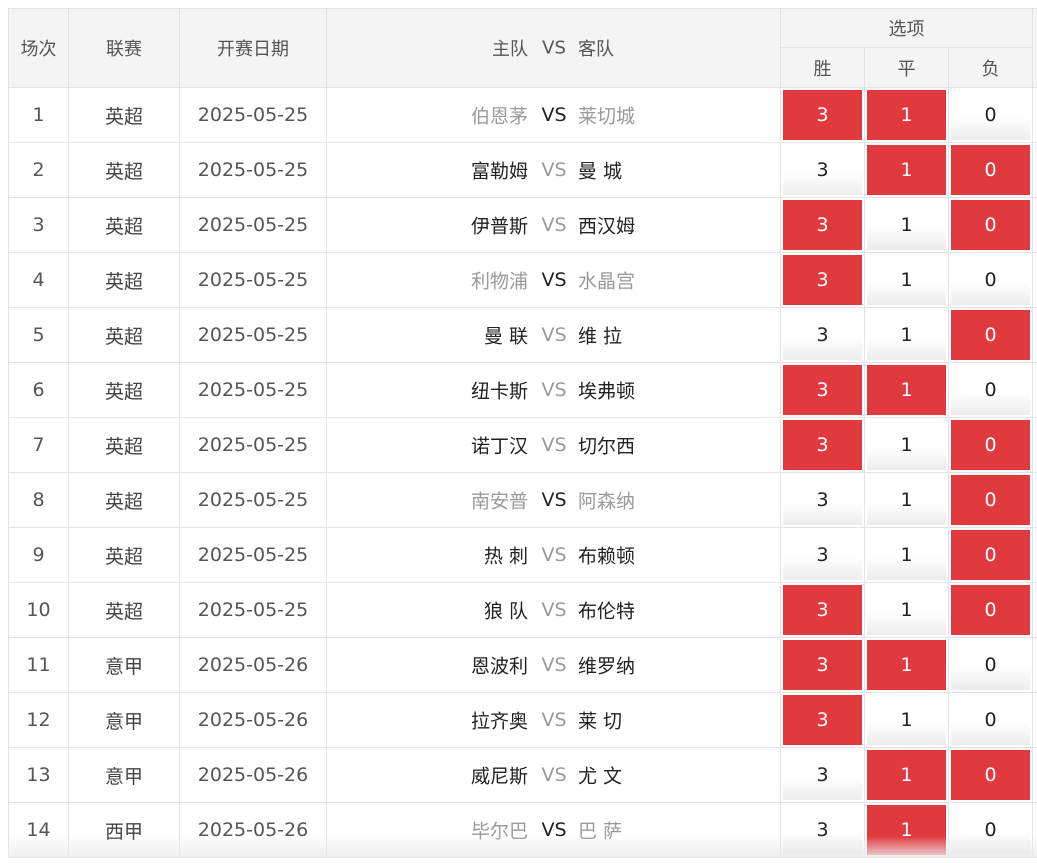 Image resolution: width=1037 pixels, height=863 pixels. I want to click on table-row: 2 英超 2025-05-25 富勒姆 VS 曼 城 3 1 0, so click(522, 170).